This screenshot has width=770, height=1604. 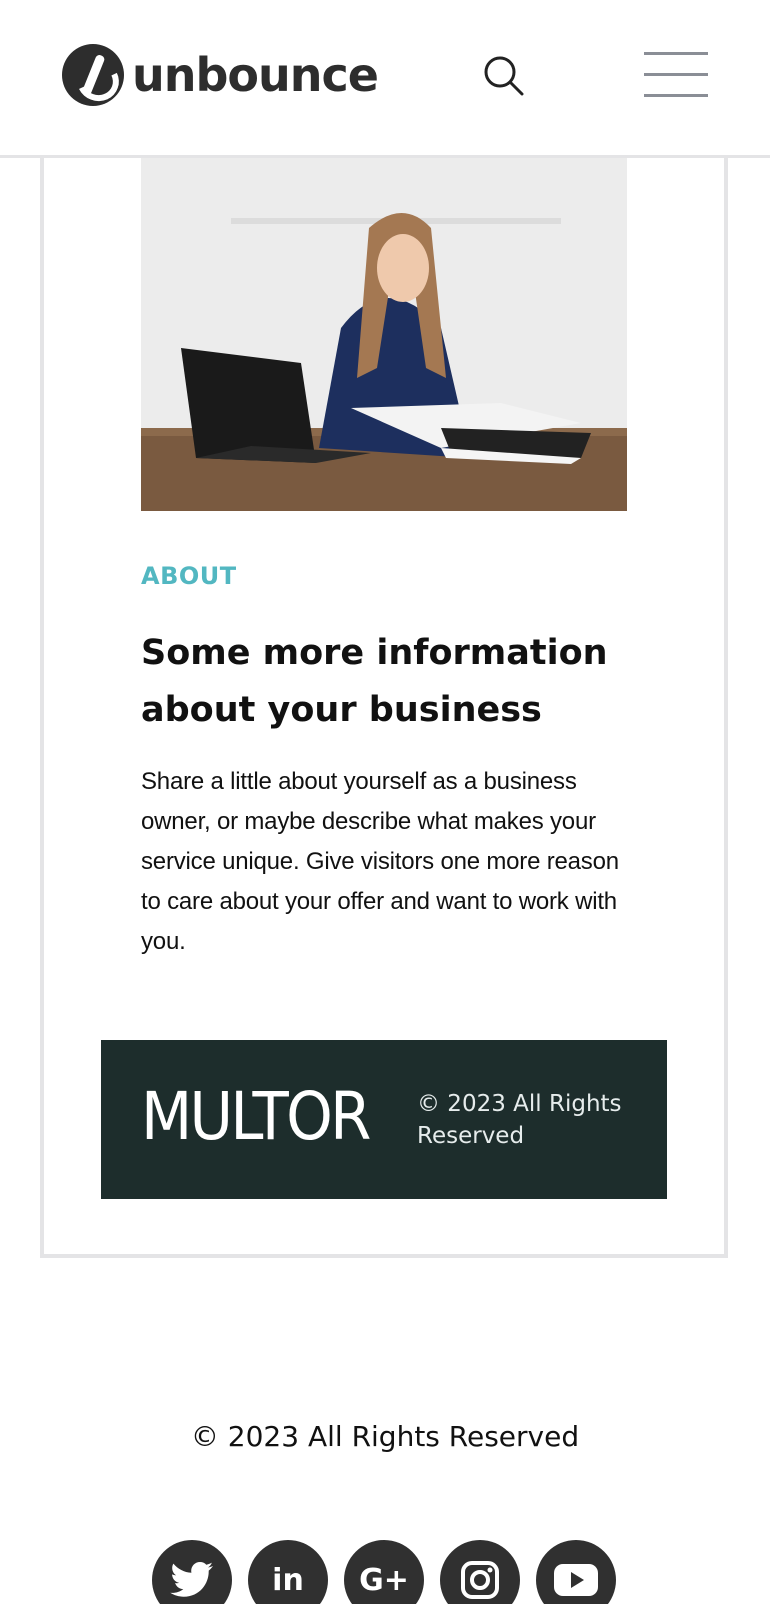 I want to click on copyright-line-2: Reserved, so click(x=471, y=1136).